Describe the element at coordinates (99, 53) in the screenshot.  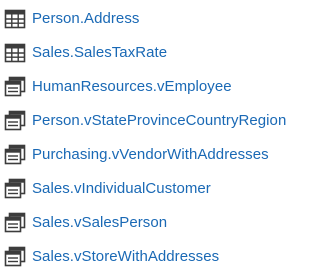
I see `object-name: Sales.SalesTaxRate` at that location.